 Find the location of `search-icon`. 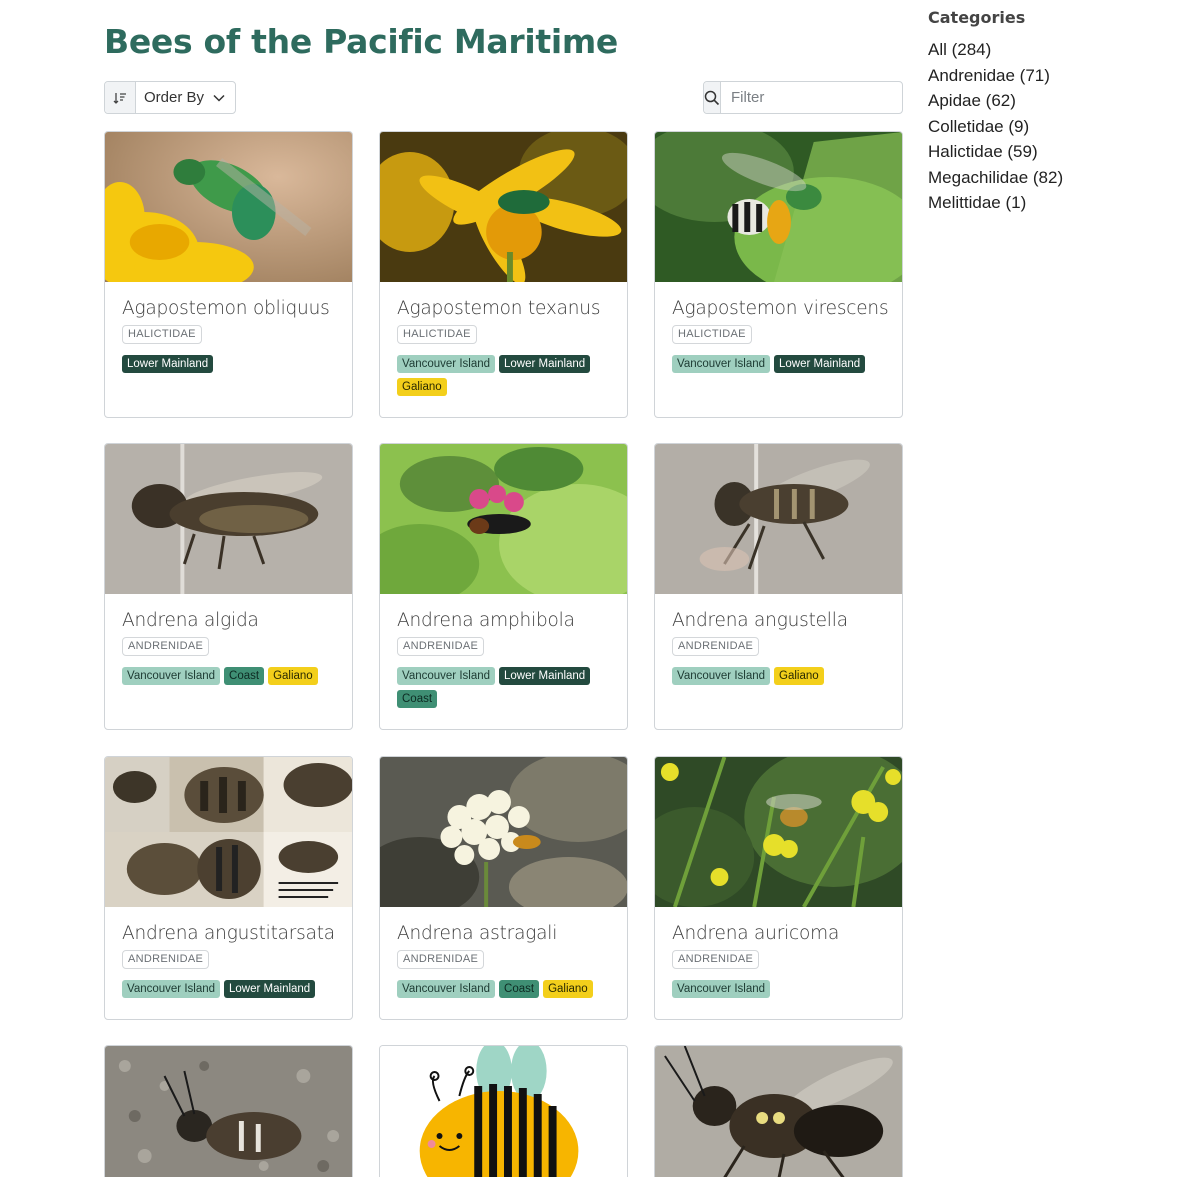

search-icon is located at coordinates (712, 97).